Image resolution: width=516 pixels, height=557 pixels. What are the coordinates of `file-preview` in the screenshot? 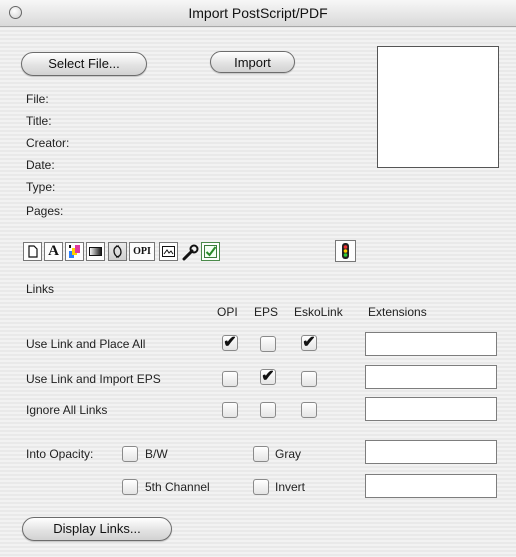 It's located at (438, 107).